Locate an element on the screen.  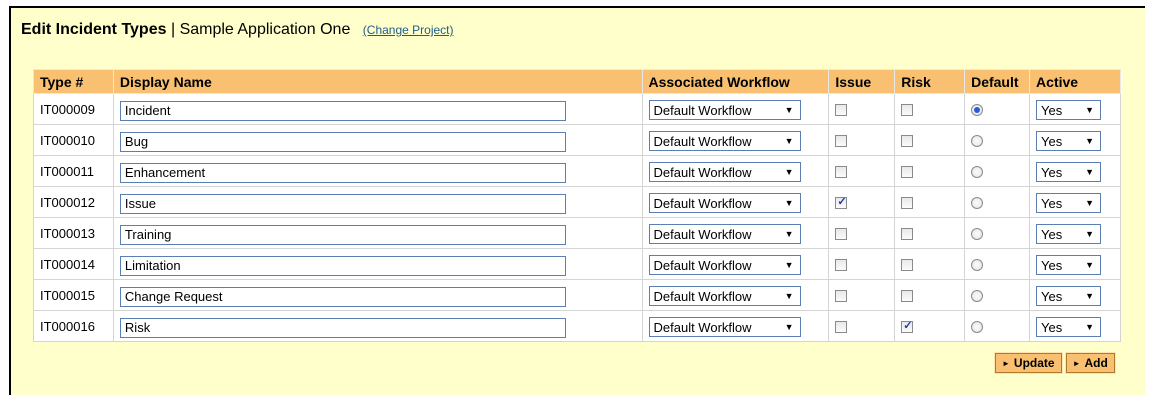
table-row: IT000016 Default Workflow ▼ Yes ▼ is located at coordinates (577, 326).